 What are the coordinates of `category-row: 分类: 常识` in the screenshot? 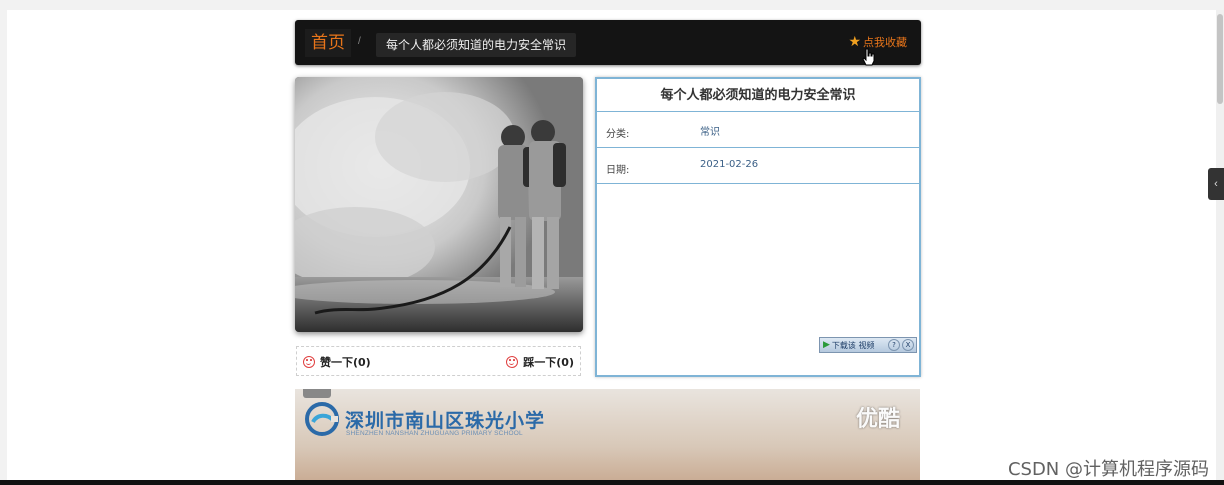 It's located at (758, 130).